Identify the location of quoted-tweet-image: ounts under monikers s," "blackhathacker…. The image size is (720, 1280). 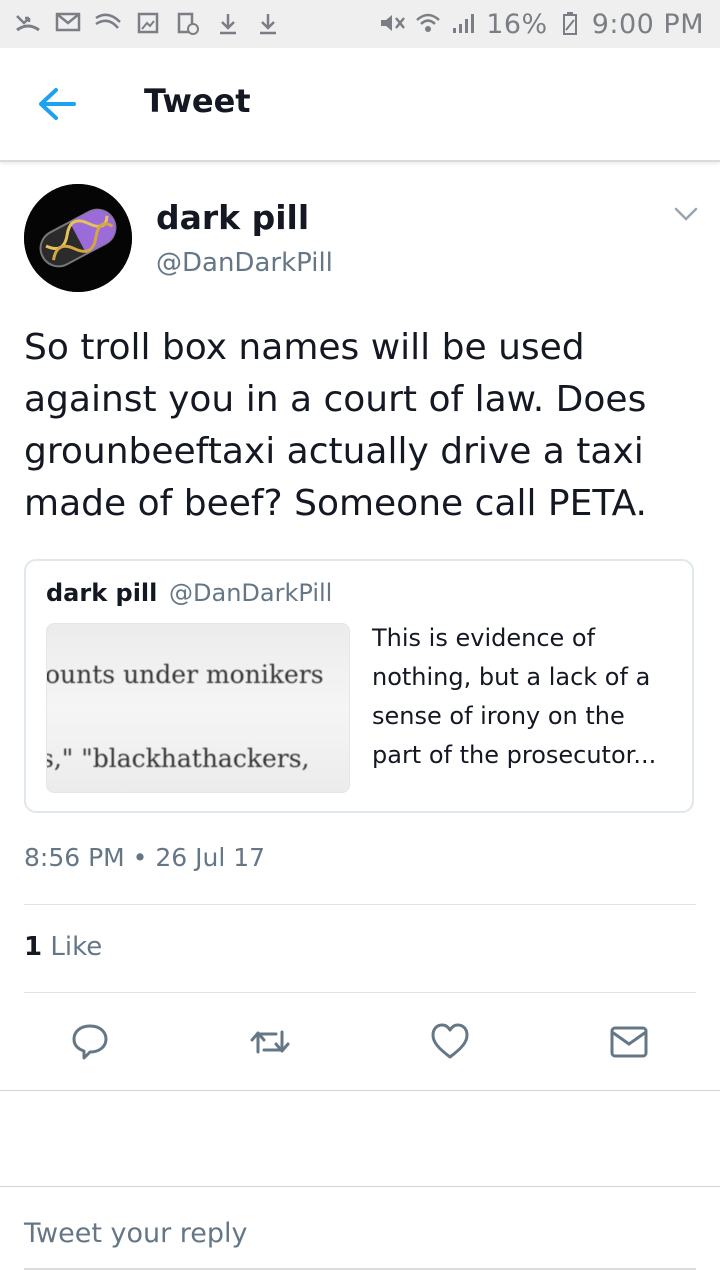
(198, 708).